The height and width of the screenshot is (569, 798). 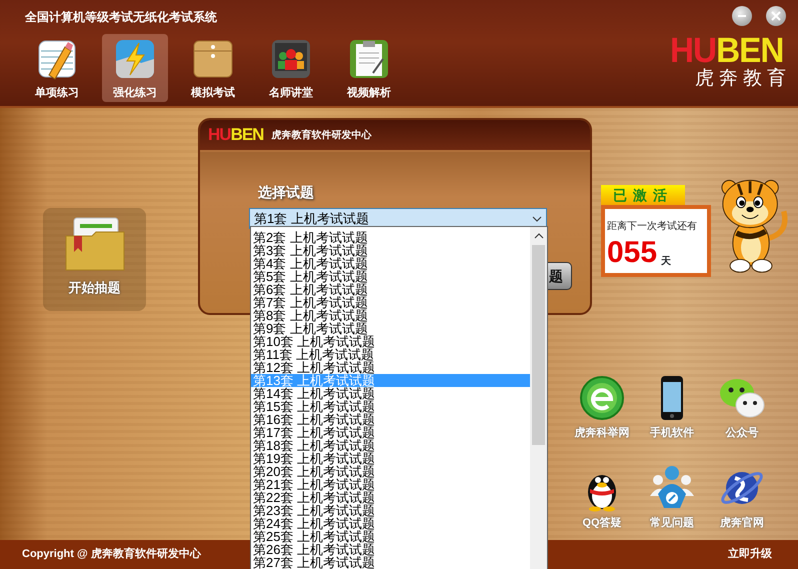 What do you see at coordinates (57, 68) in the screenshot?
I see `toolbar-tab: 单项练习` at bounding box center [57, 68].